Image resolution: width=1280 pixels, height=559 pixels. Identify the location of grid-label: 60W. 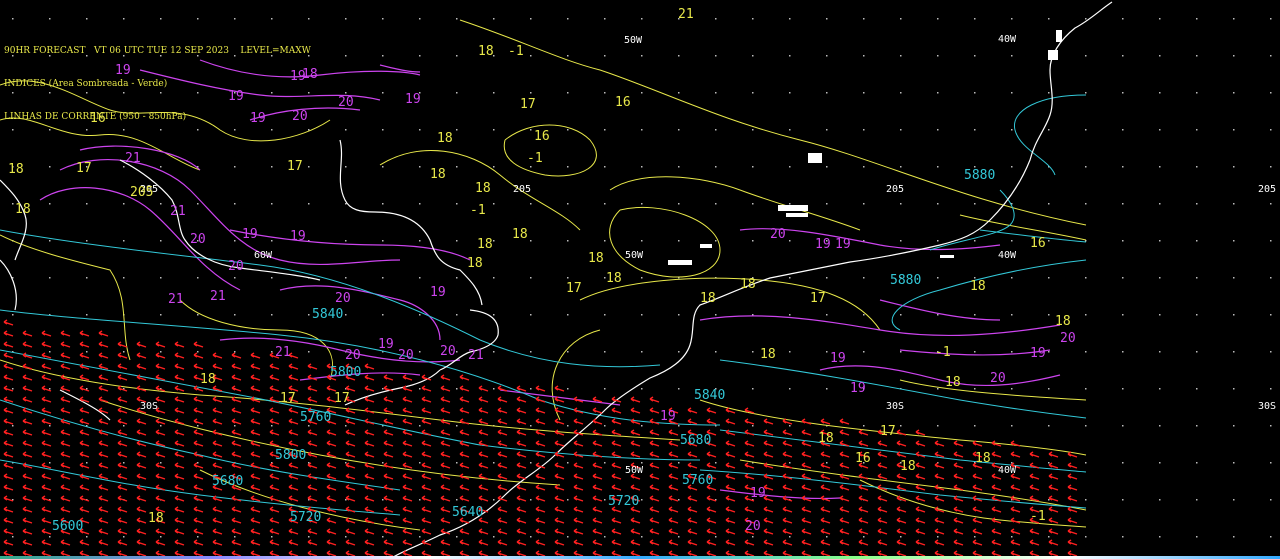
(263, 255).